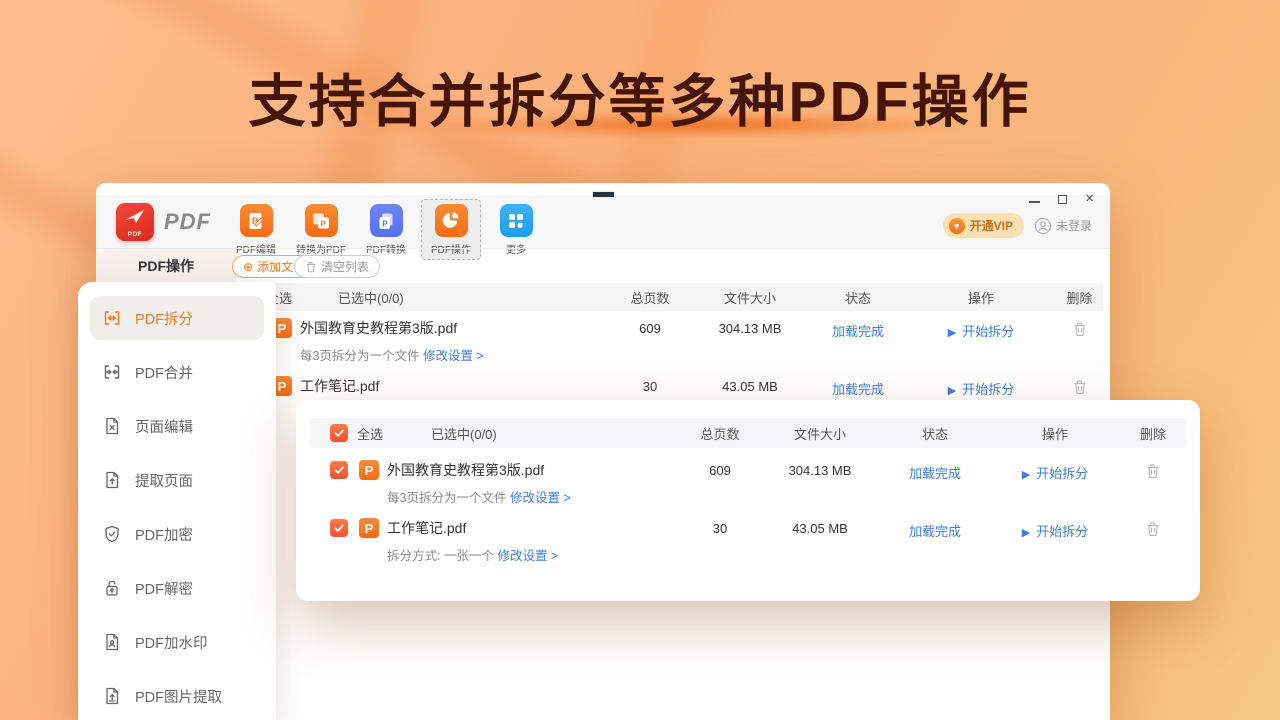 The height and width of the screenshot is (720, 1280). I want to click on select-all-checkbox, so click(339, 433).